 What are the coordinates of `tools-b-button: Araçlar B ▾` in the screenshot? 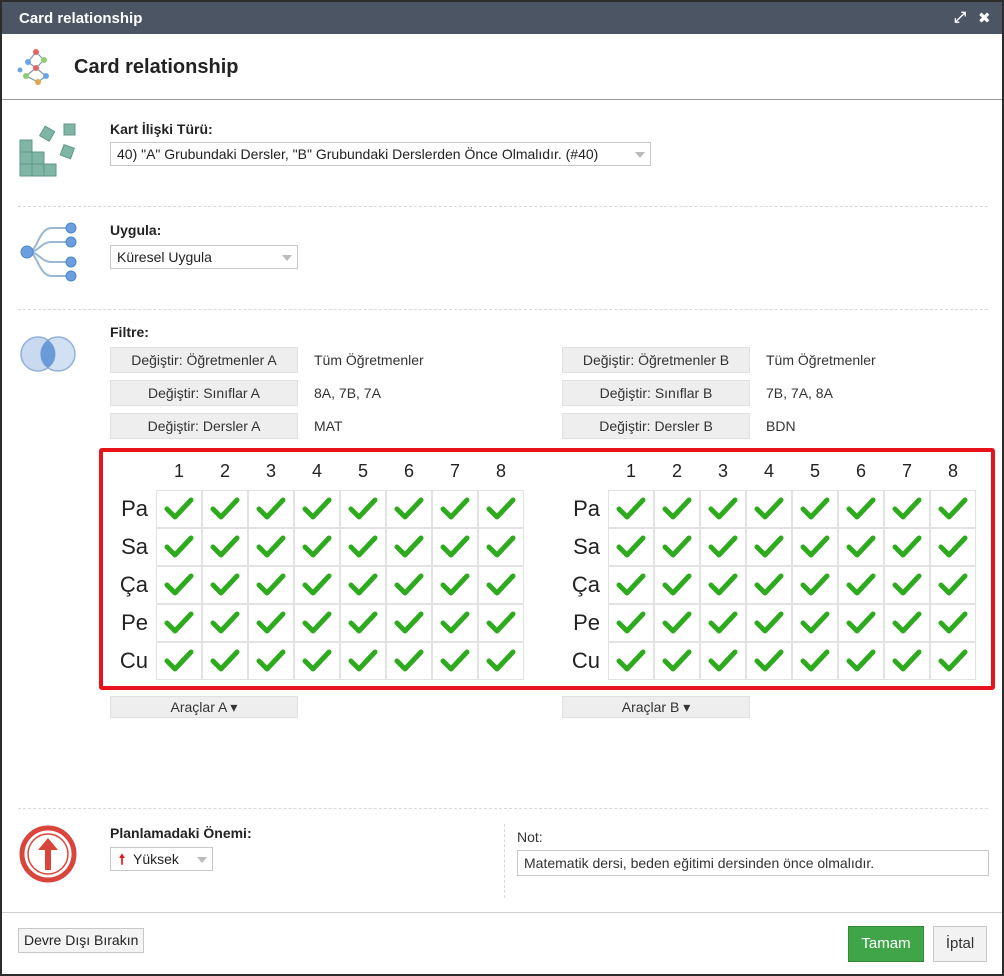 It's located at (656, 707).